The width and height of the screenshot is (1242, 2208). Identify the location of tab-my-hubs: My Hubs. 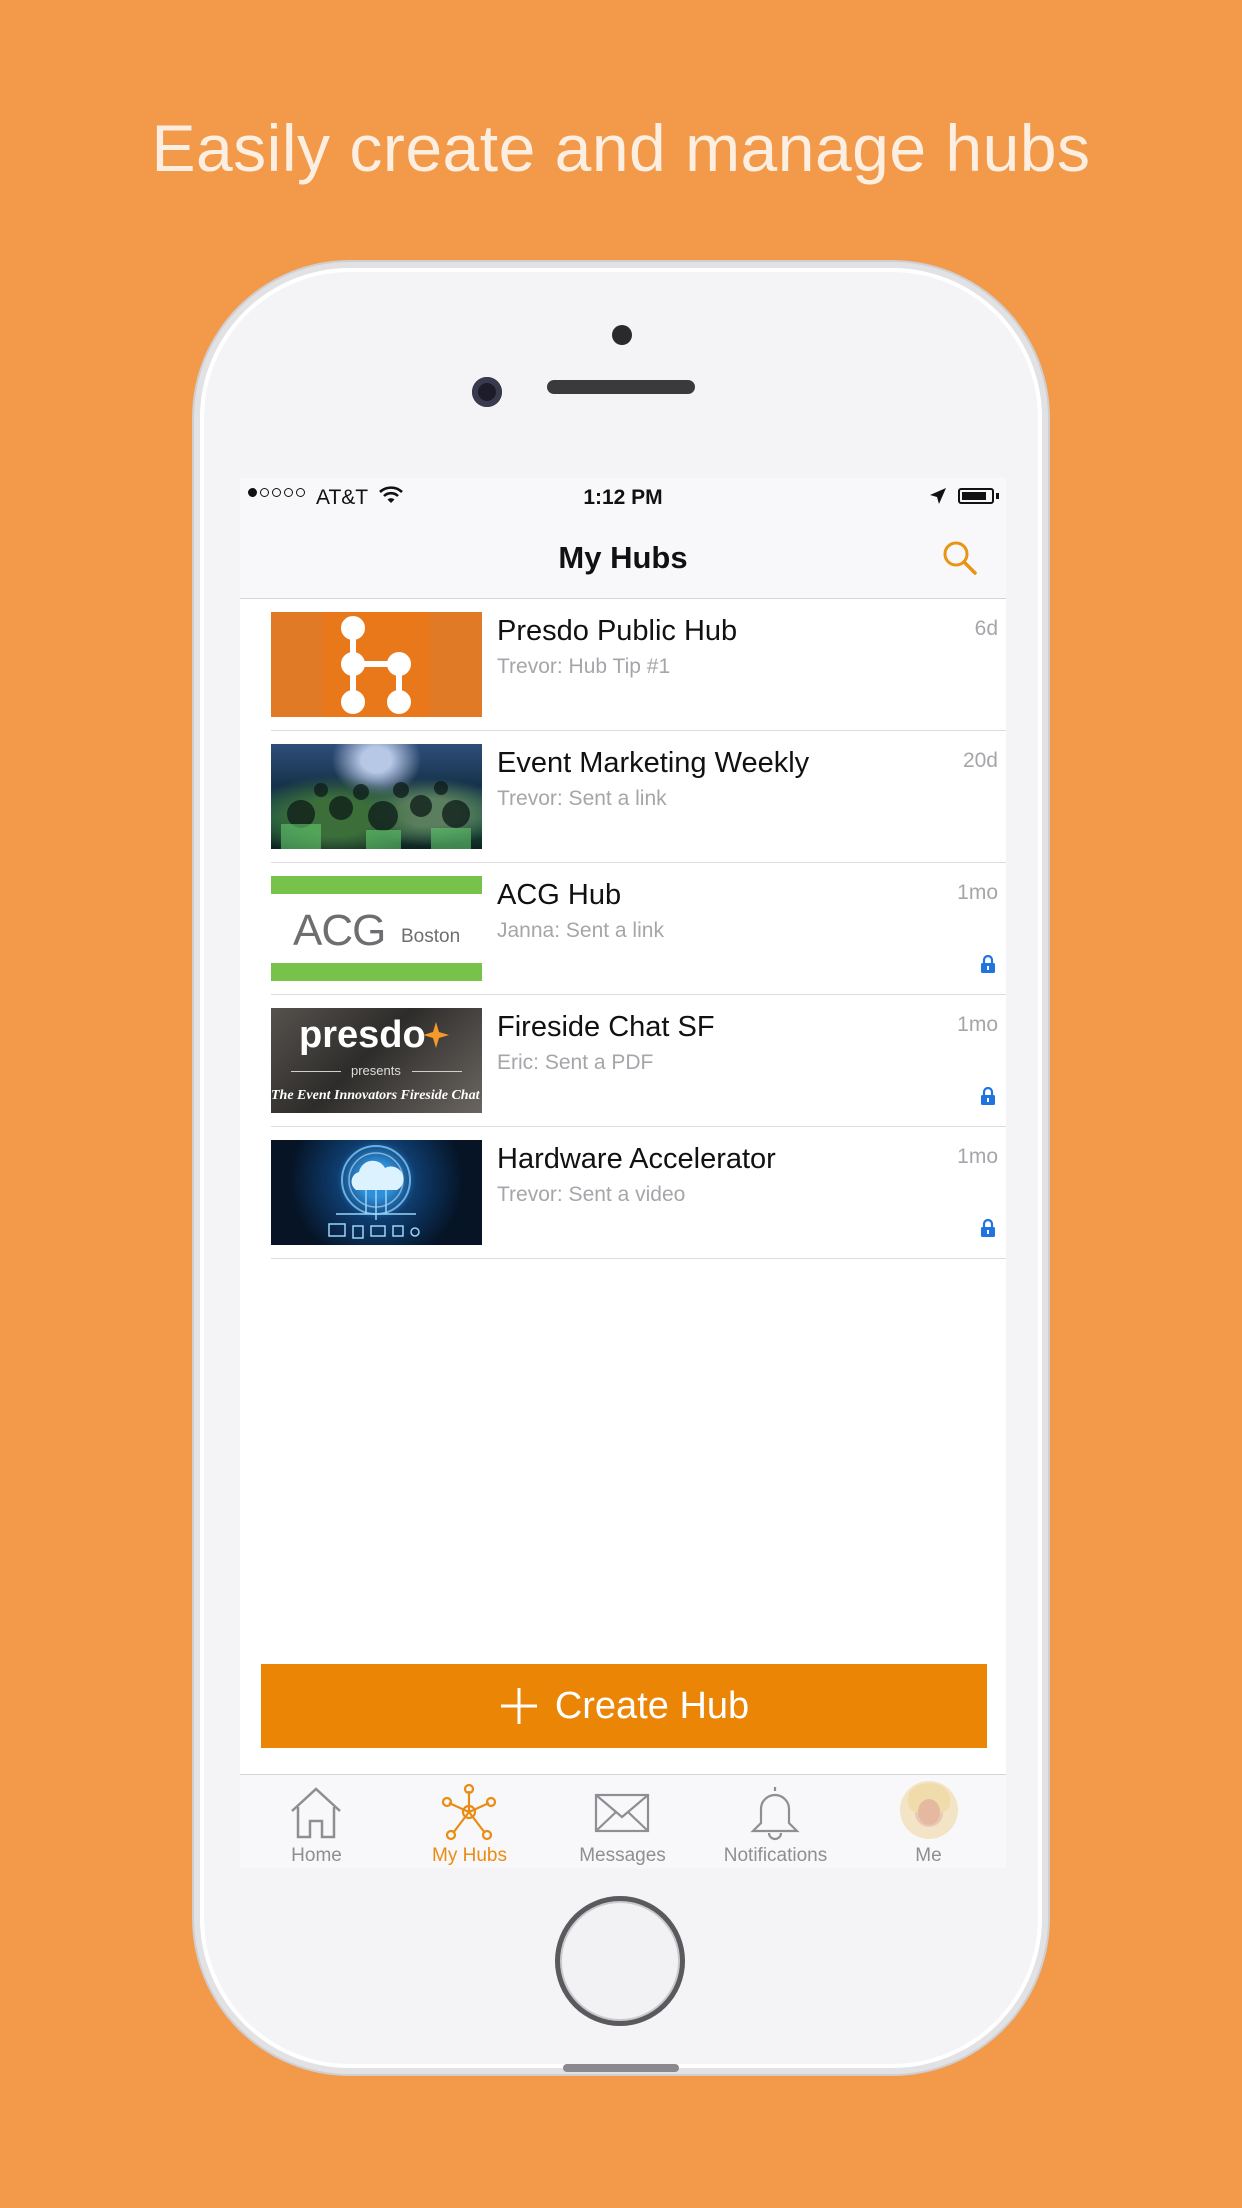
(469, 1821).